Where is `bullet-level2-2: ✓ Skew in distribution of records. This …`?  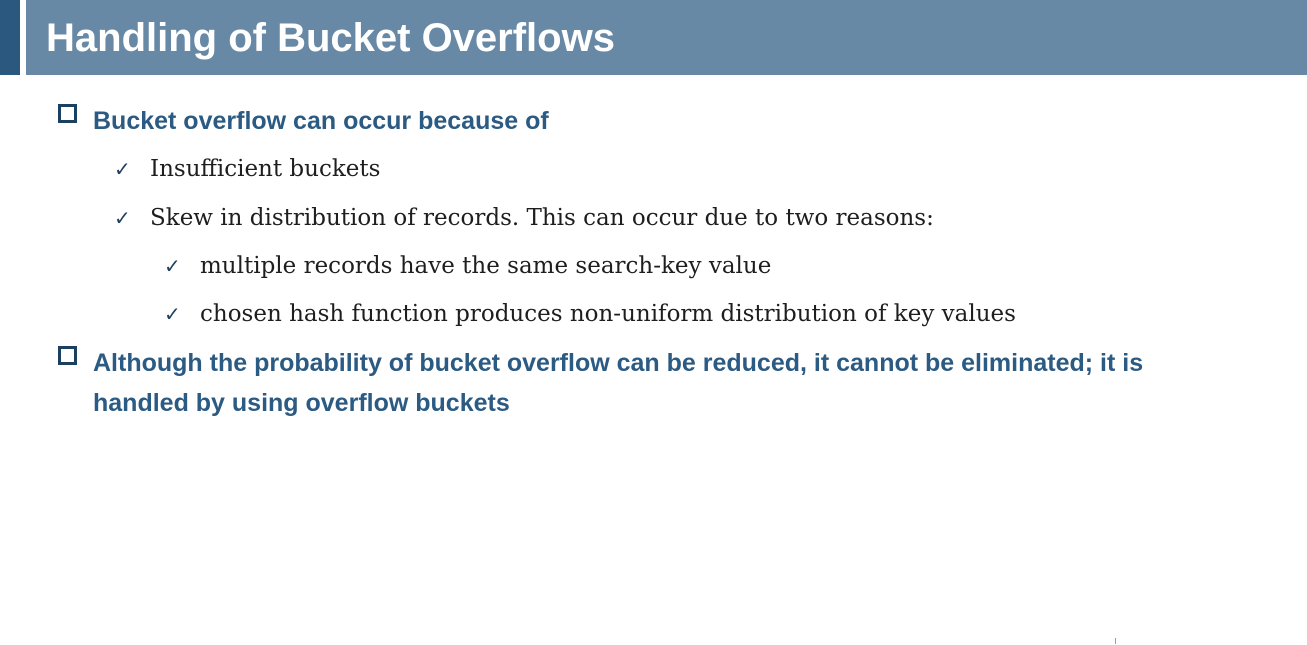
bullet-level2-2: ✓ Skew in distribution of records. This … is located at coordinates (524, 218).